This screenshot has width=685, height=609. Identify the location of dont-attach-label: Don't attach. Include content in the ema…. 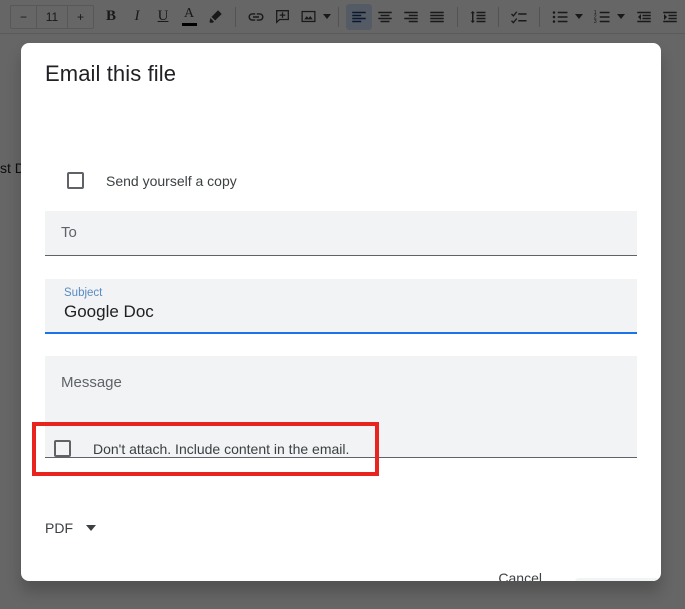
(221, 448).